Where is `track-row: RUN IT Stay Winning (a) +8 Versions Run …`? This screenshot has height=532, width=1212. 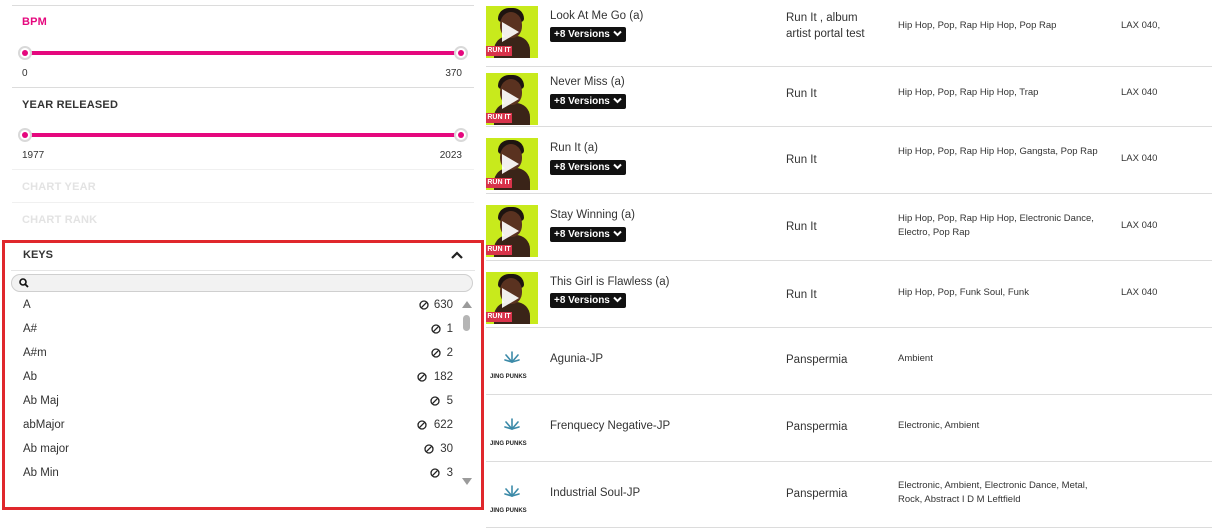 track-row: RUN IT Stay Winning (a) +8 Versions Run … is located at coordinates (849, 227).